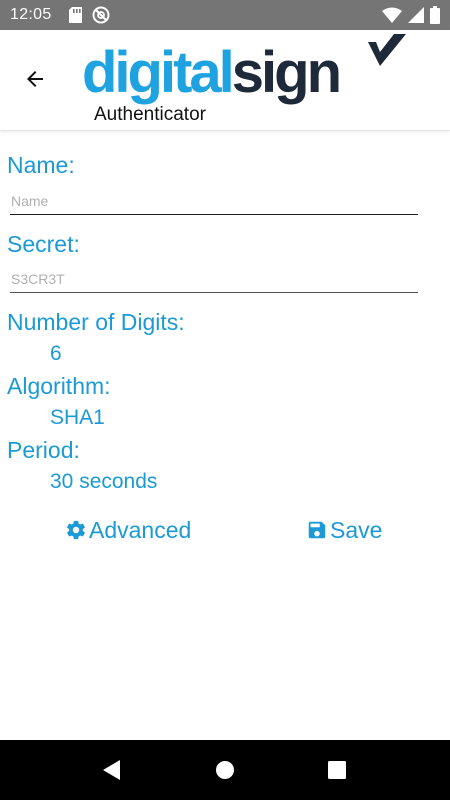  Describe the element at coordinates (75, 15) in the screenshot. I see `sd-card-icon` at that location.